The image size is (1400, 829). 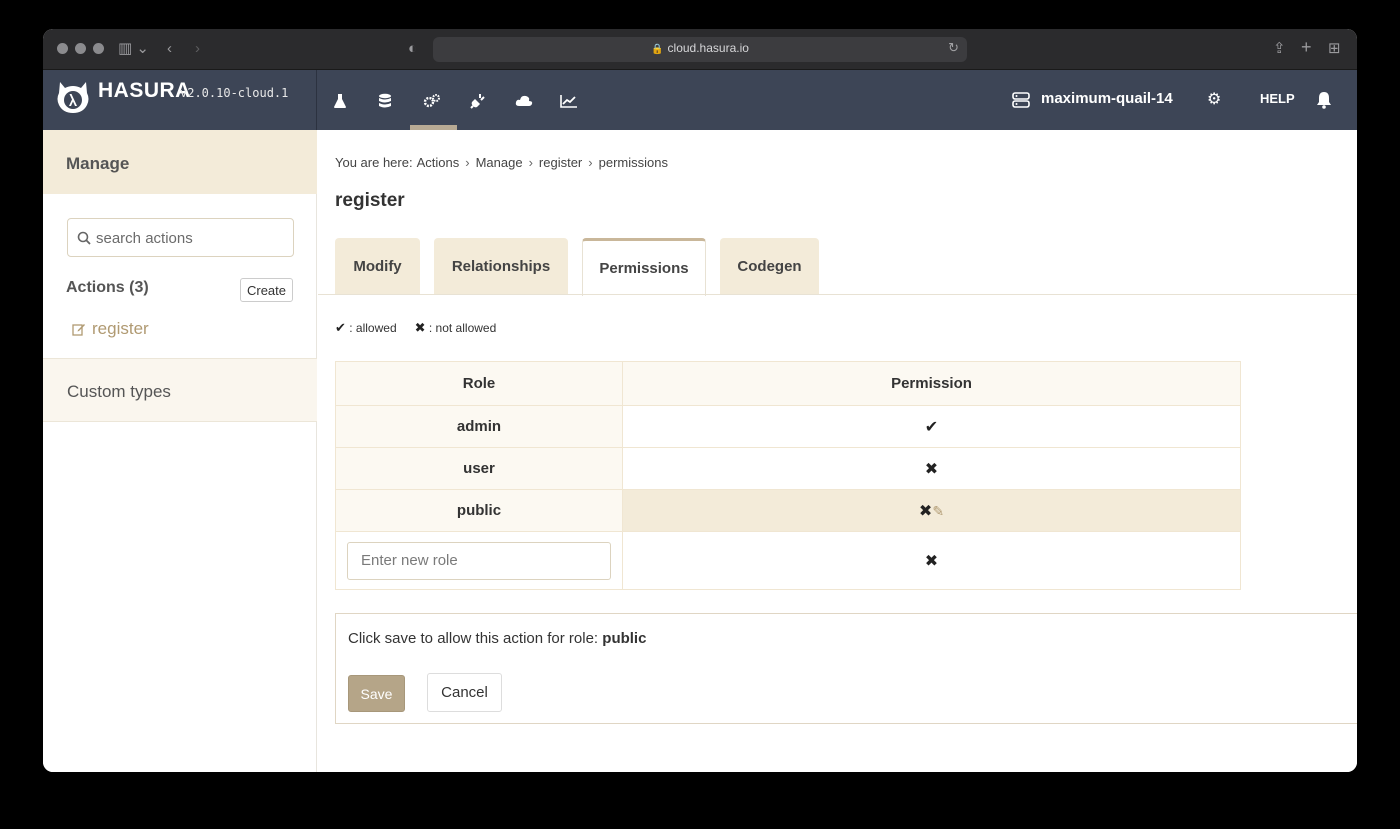 What do you see at coordinates (376, 693) in the screenshot?
I see `save-button: Save` at bounding box center [376, 693].